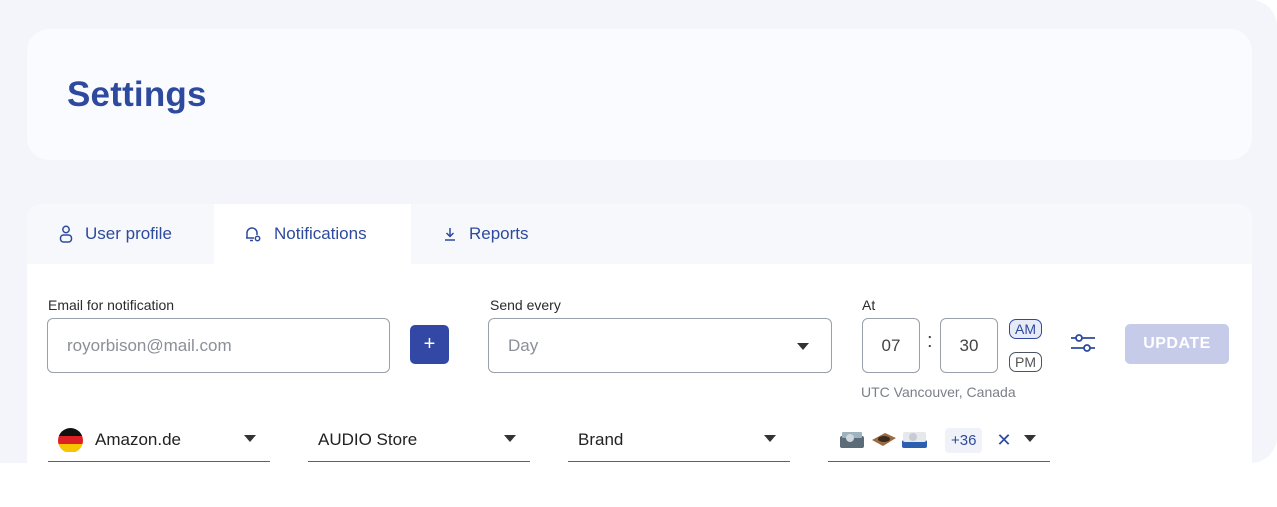 The width and height of the screenshot is (1277, 507). I want to click on product-thumbnail-turntable-icon, so click(852, 440).